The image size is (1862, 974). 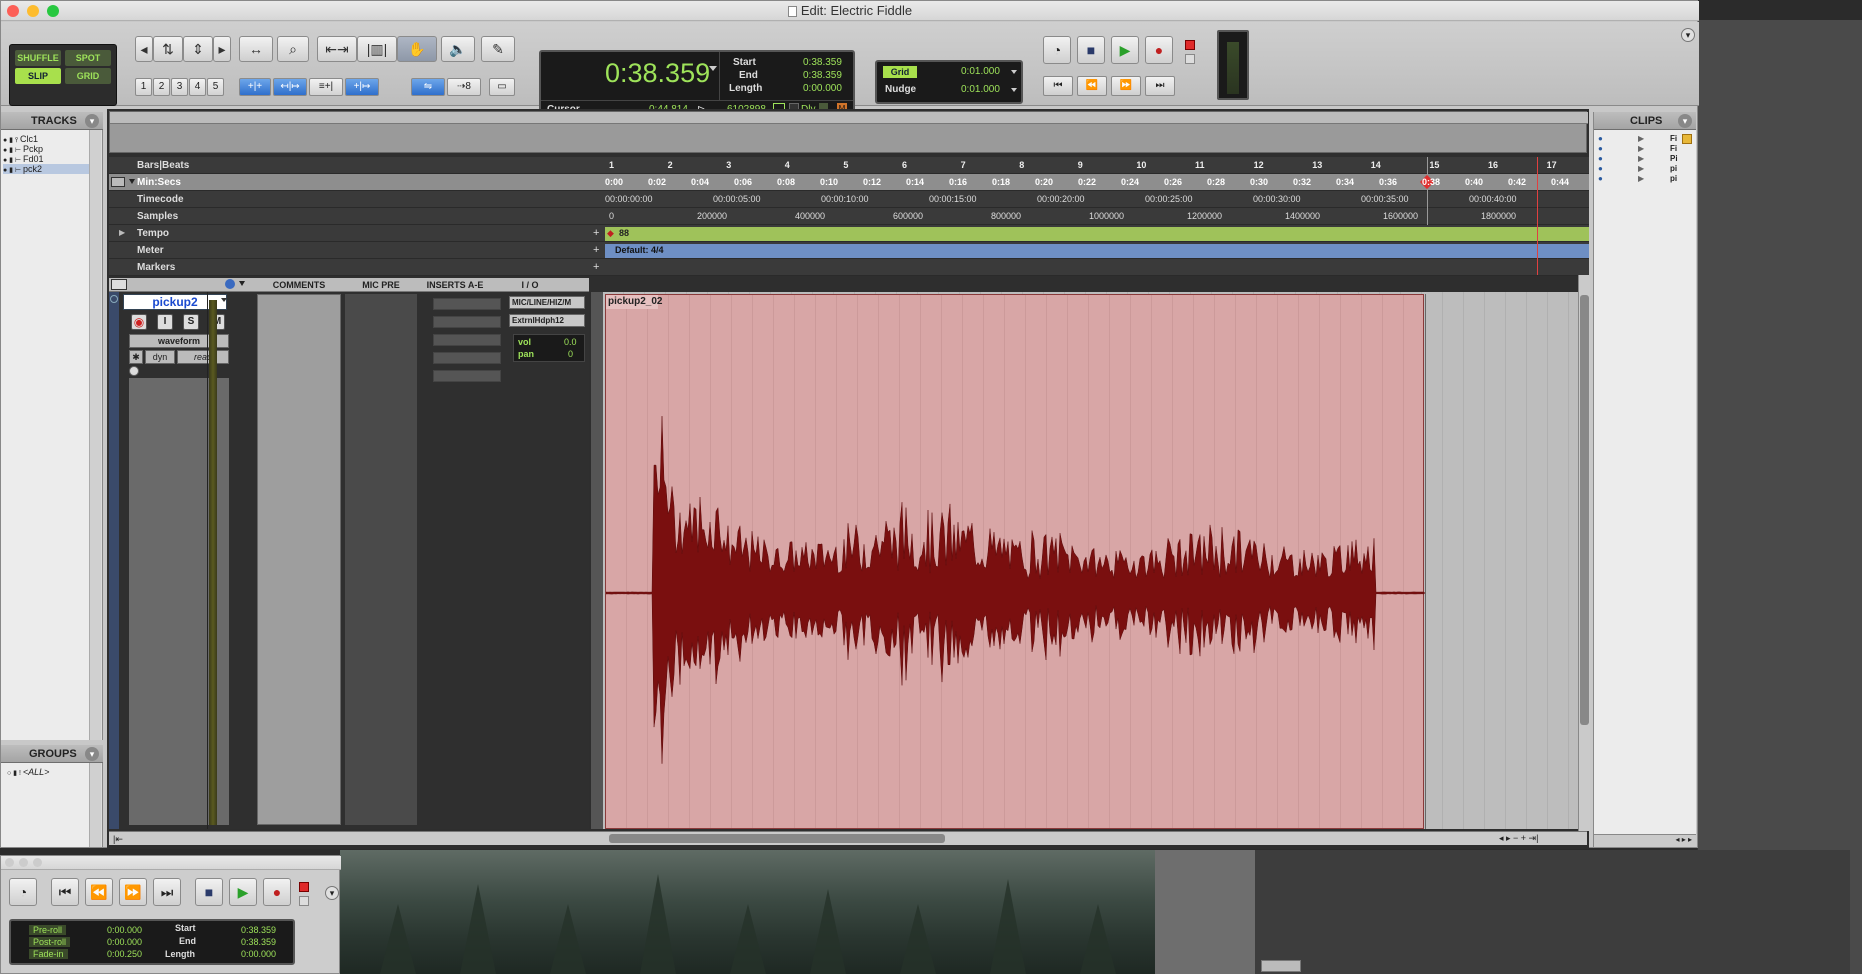 I want to click on track-list-item: ● ▮ ⊢ Fd01, so click(x=51, y=159).